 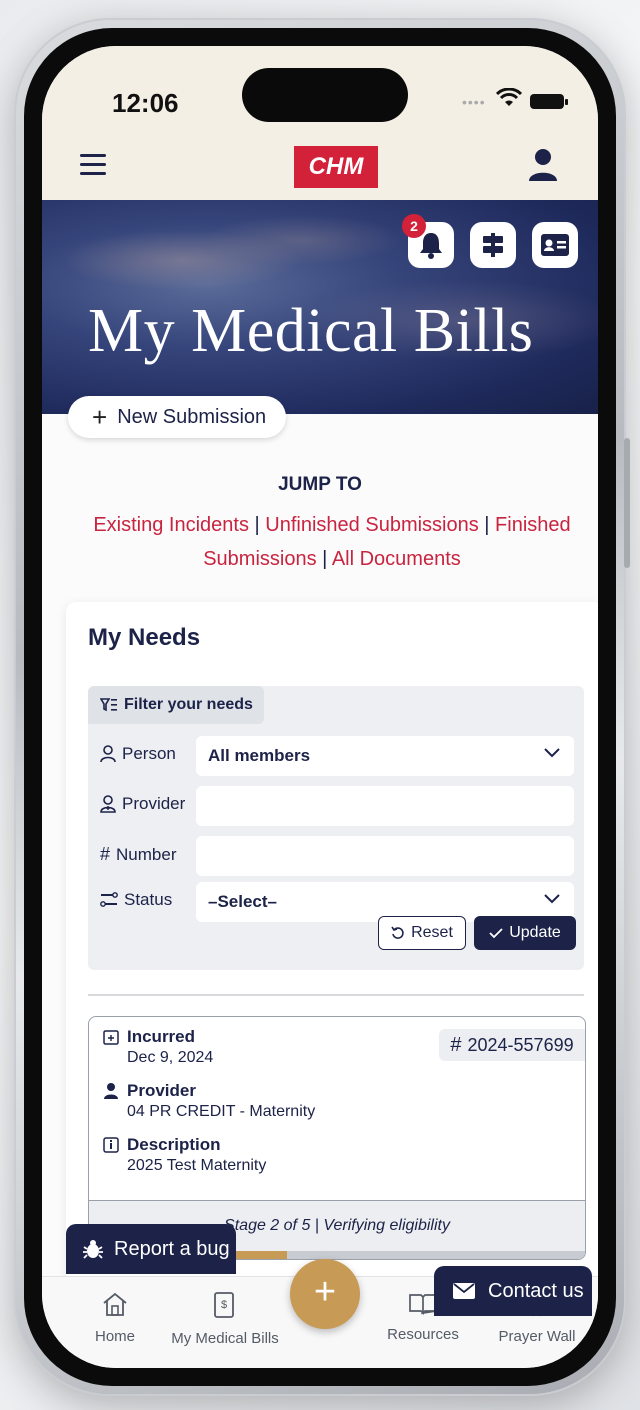 What do you see at coordinates (397, 932) in the screenshot?
I see `reset-icon` at bounding box center [397, 932].